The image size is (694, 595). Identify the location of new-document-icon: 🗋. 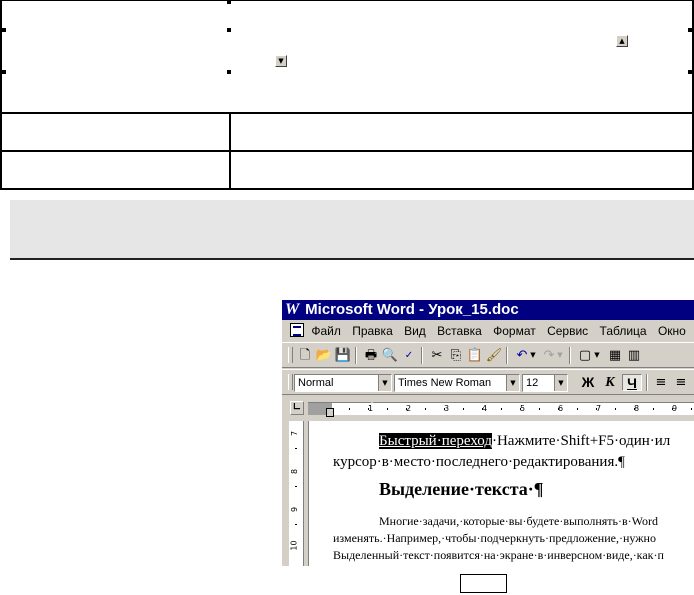
(305, 355).